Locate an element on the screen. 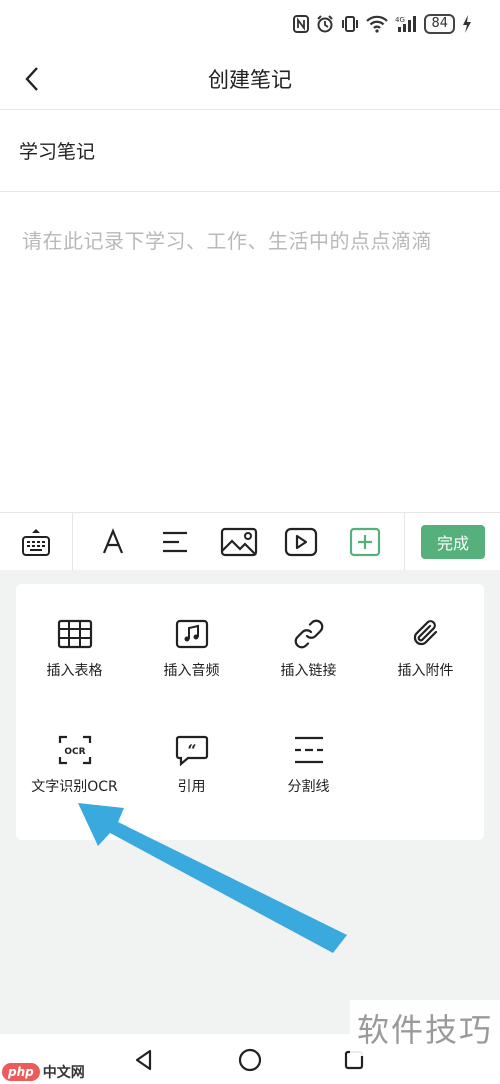 The width and height of the screenshot is (500, 1084). watermark-text: 软件技巧 is located at coordinates (425, 1028).